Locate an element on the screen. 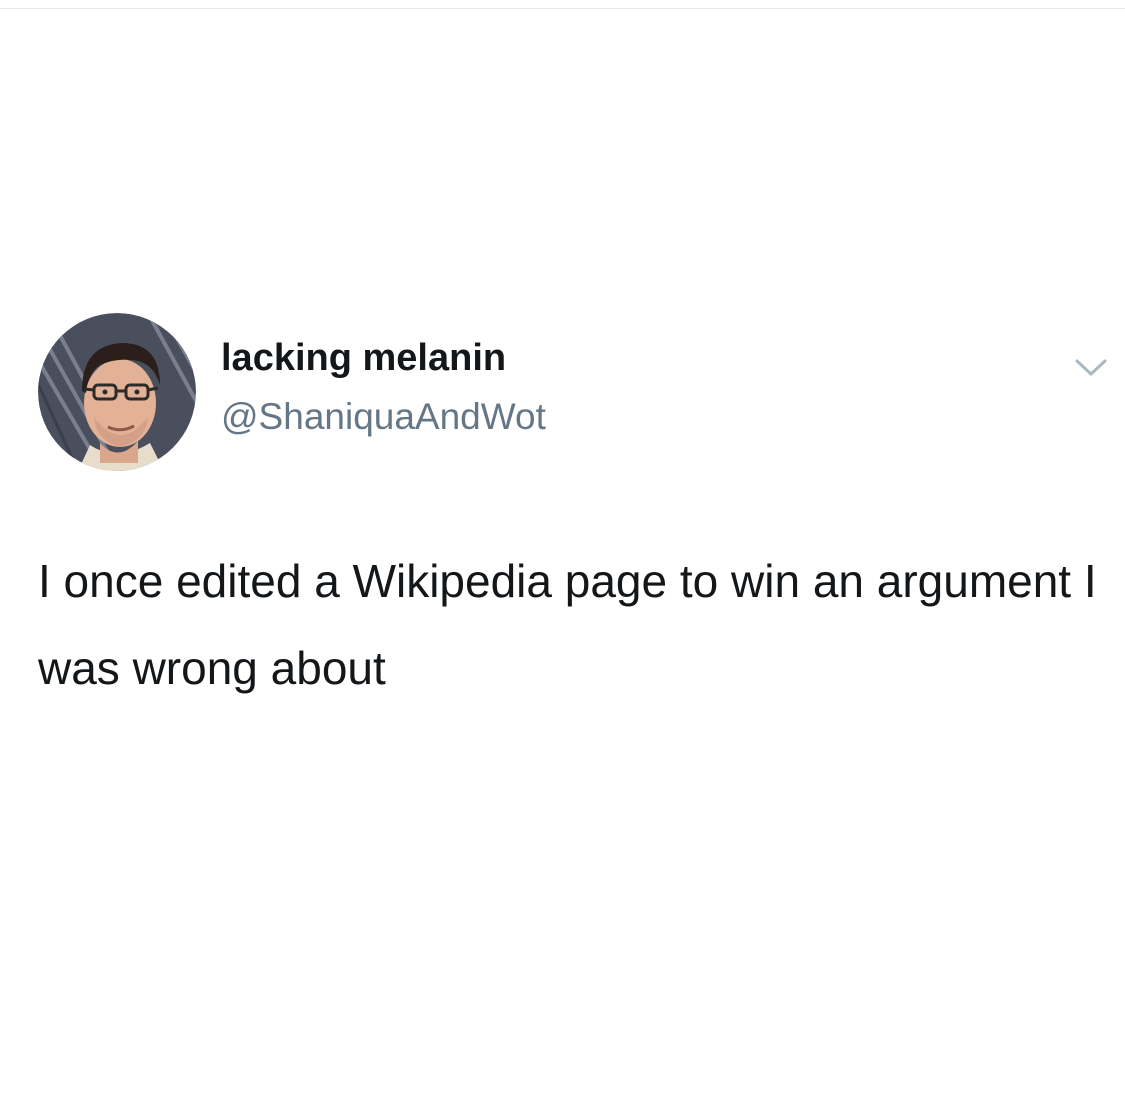 The image size is (1125, 1109). profile-photo-icon is located at coordinates (117, 392).